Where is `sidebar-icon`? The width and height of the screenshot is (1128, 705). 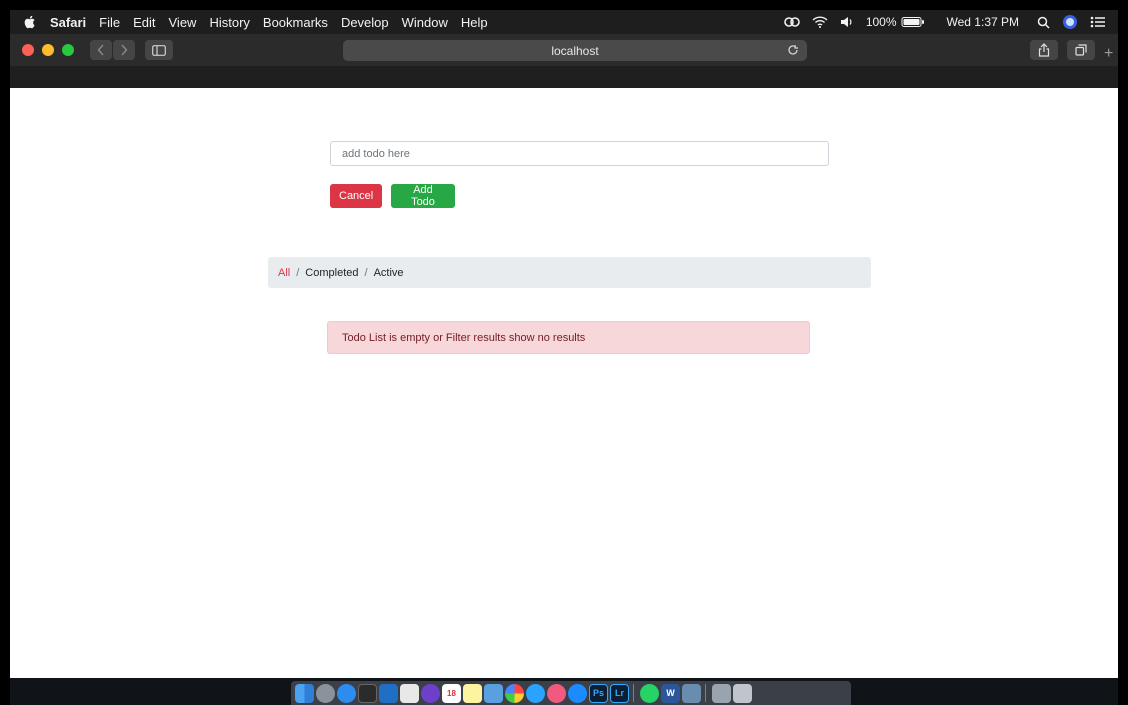
sidebar-icon is located at coordinates (159, 50).